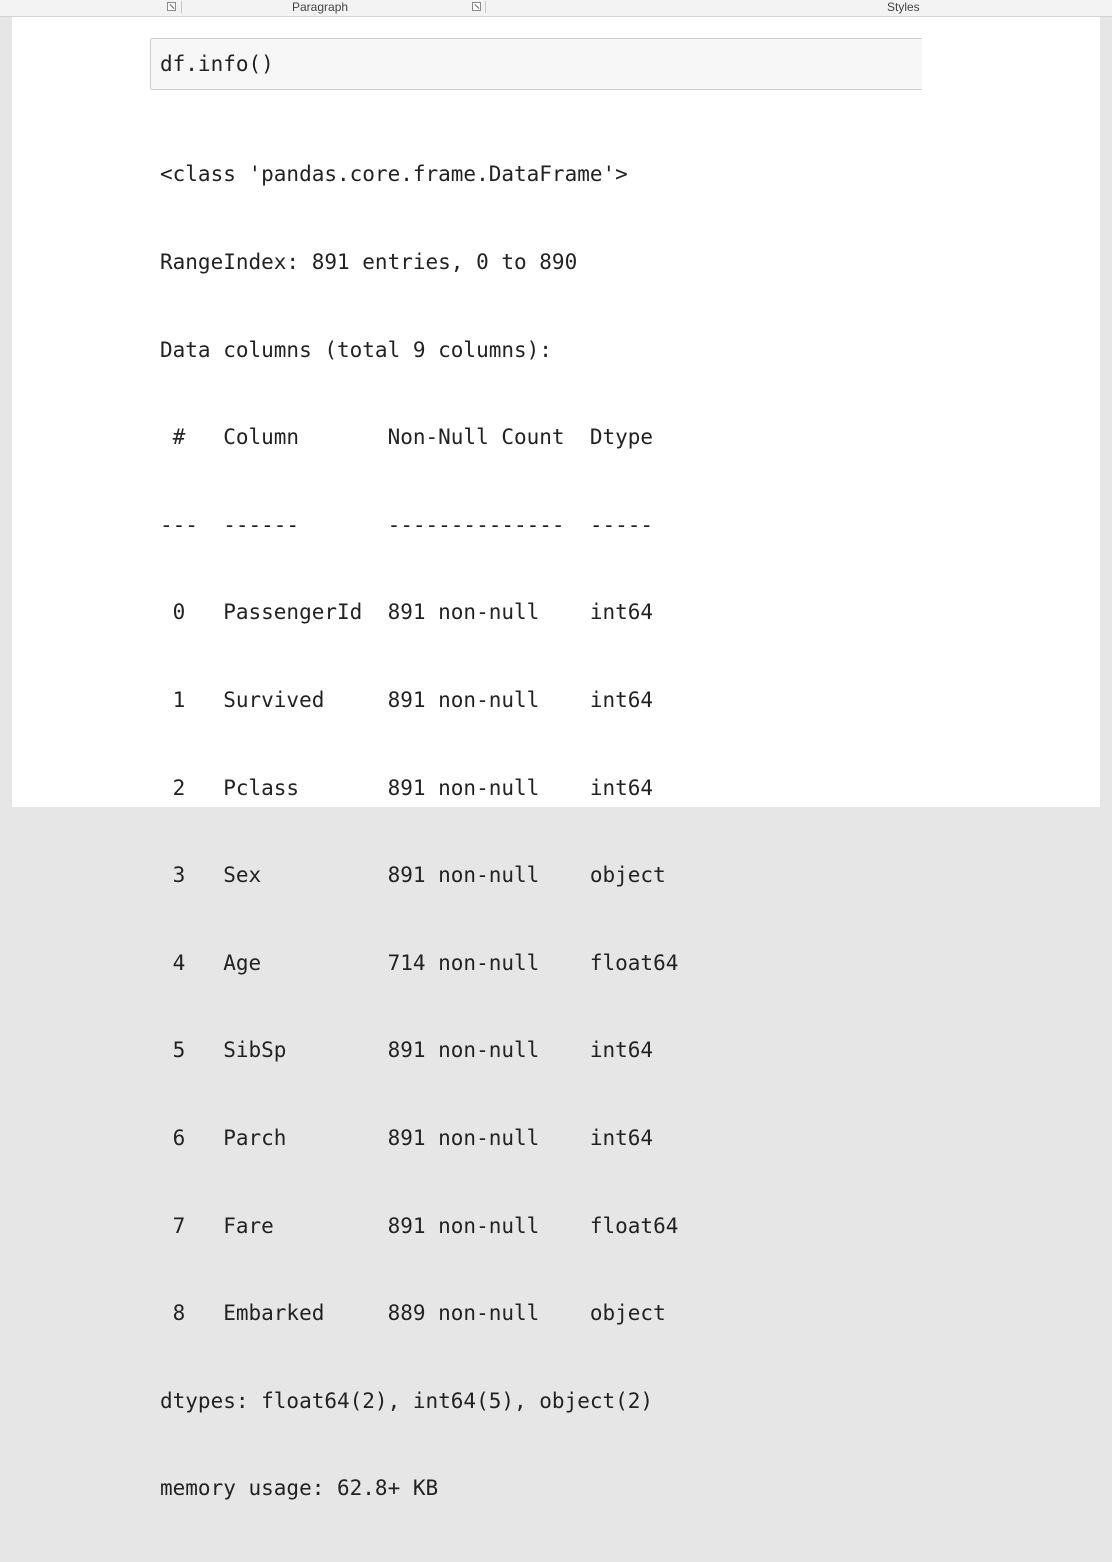 Image resolution: width=1112 pixels, height=1562 pixels. What do you see at coordinates (299, 1488) in the screenshot?
I see `output-line: memory usage: 62.8+ KB` at bounding box center [299, 1488].